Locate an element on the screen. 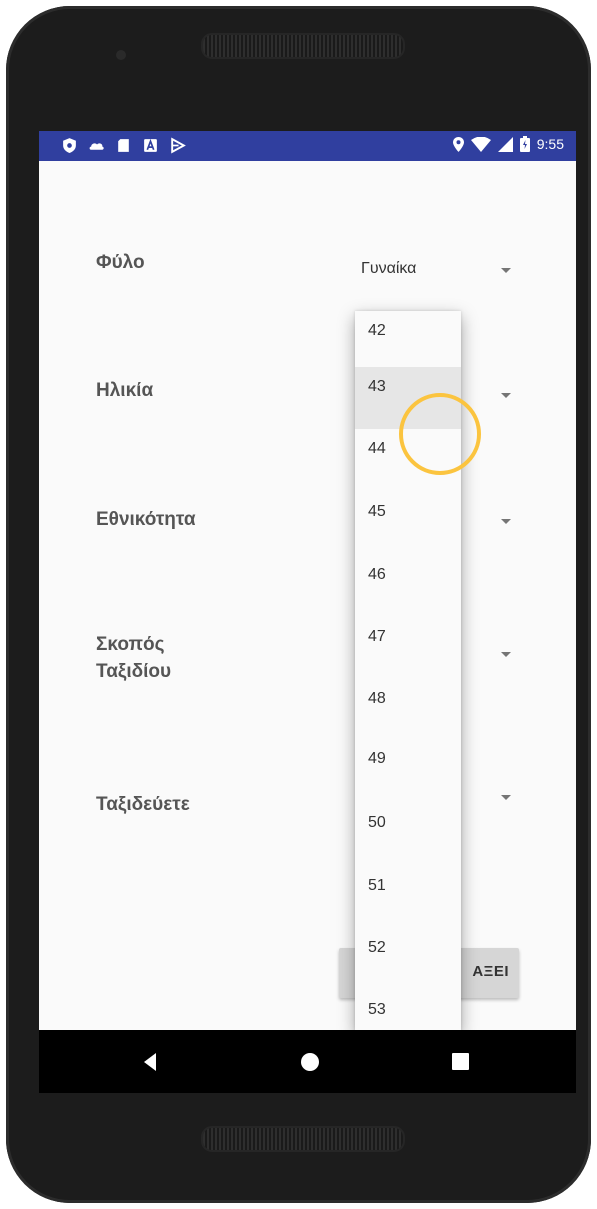  touch-indicator is located at coordinates (440, 434).